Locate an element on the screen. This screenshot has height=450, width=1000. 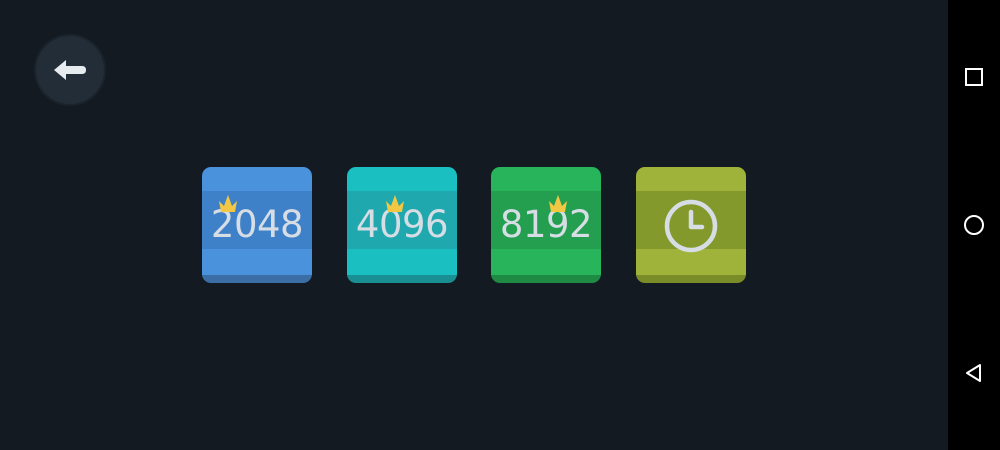
recents-button is located at coordinates (974, 77).